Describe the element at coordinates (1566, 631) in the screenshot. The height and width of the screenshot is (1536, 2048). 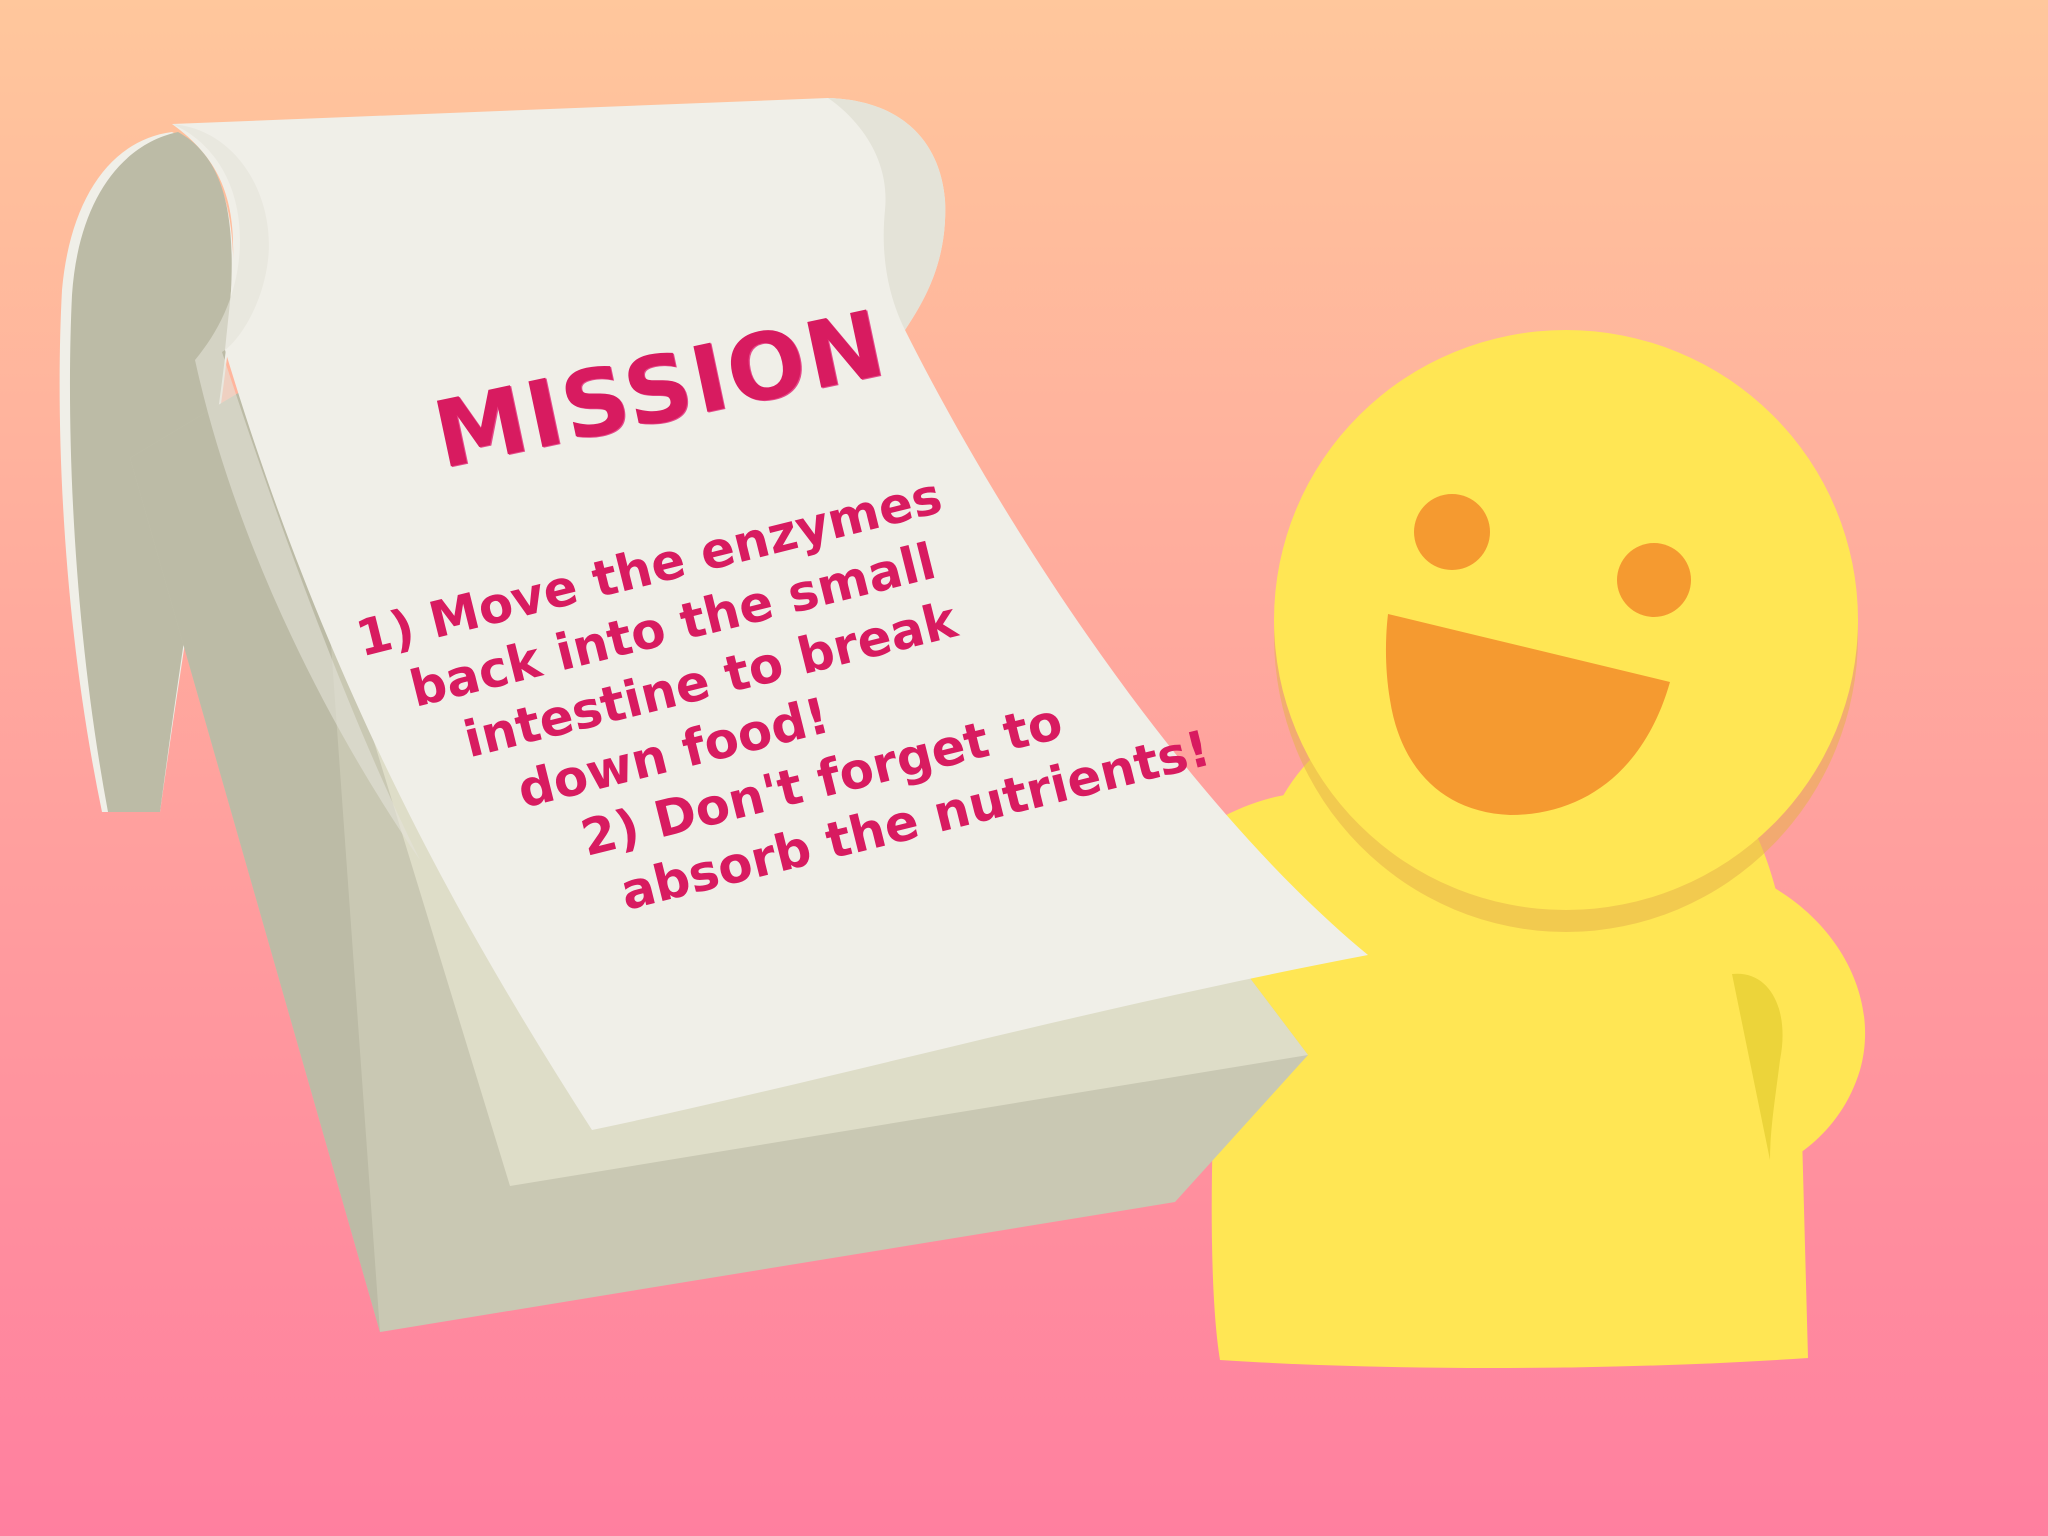
I see `character-head` at that location.